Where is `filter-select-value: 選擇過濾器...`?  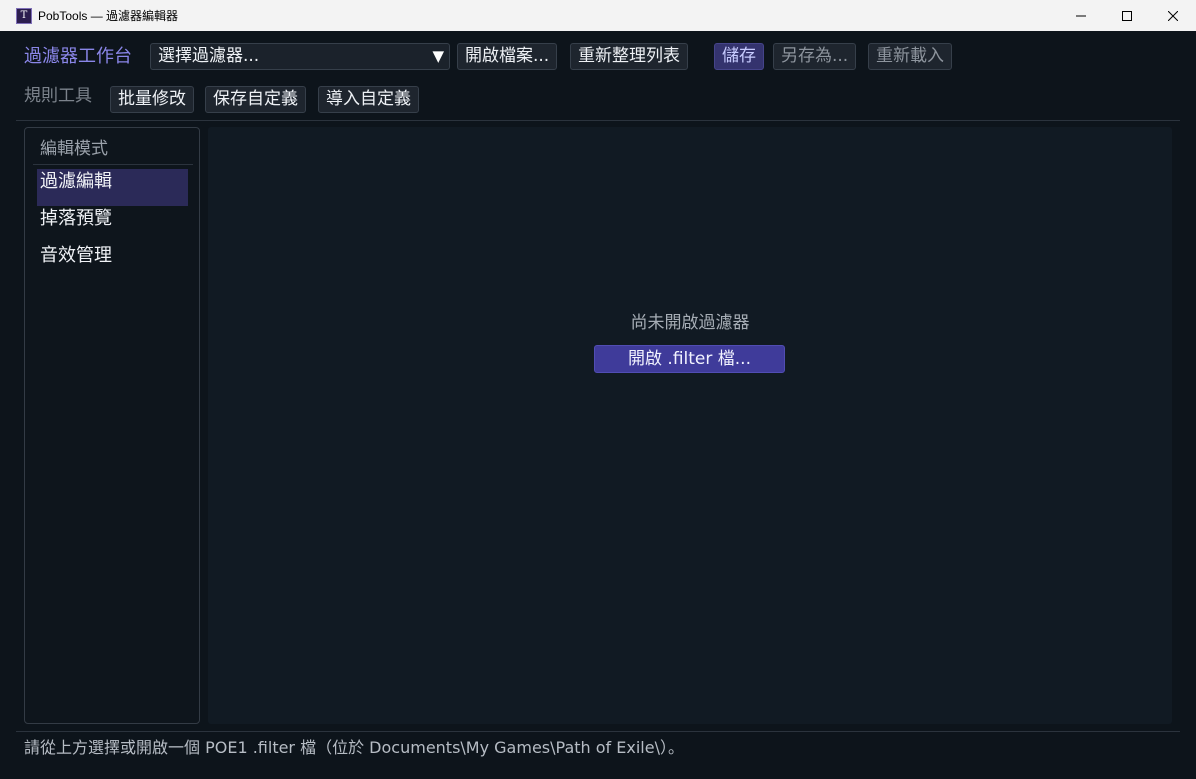 filter-select-value: 選擇過濾器... is located at coordinates (209, 56).